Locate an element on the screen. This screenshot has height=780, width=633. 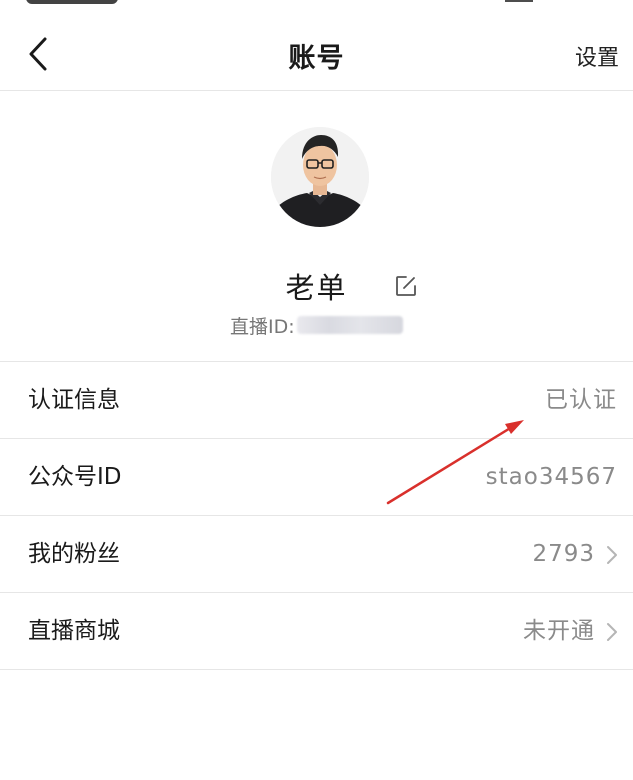
live-id-row: 直播ID: ********** is located at coordinates (316, 325).